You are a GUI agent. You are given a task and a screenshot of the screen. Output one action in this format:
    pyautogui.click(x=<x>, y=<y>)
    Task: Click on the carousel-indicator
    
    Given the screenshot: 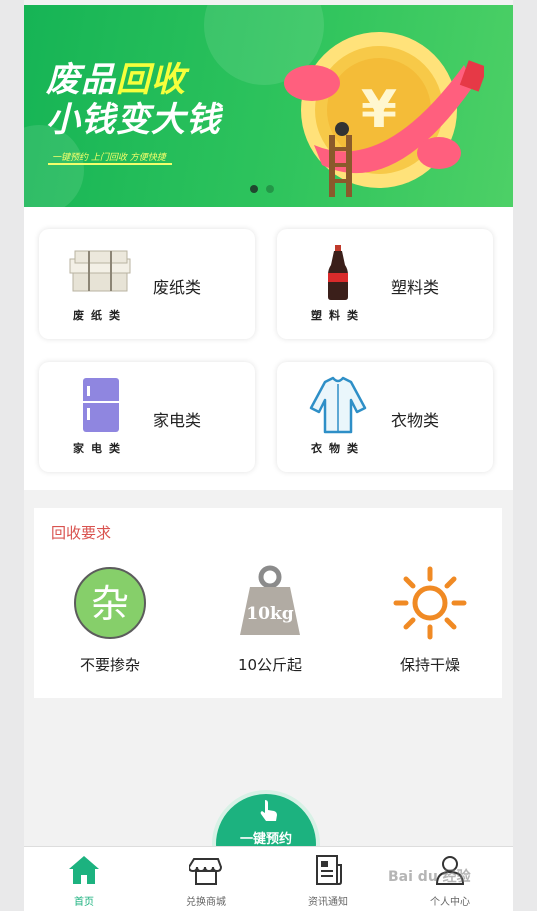 What is the action you would take?
    pyautogui.click(x=262, y=189)
    